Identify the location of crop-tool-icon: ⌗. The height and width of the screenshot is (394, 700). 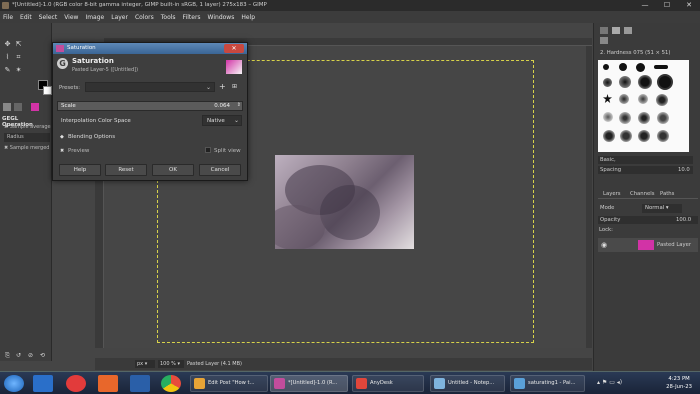
(18, 57).